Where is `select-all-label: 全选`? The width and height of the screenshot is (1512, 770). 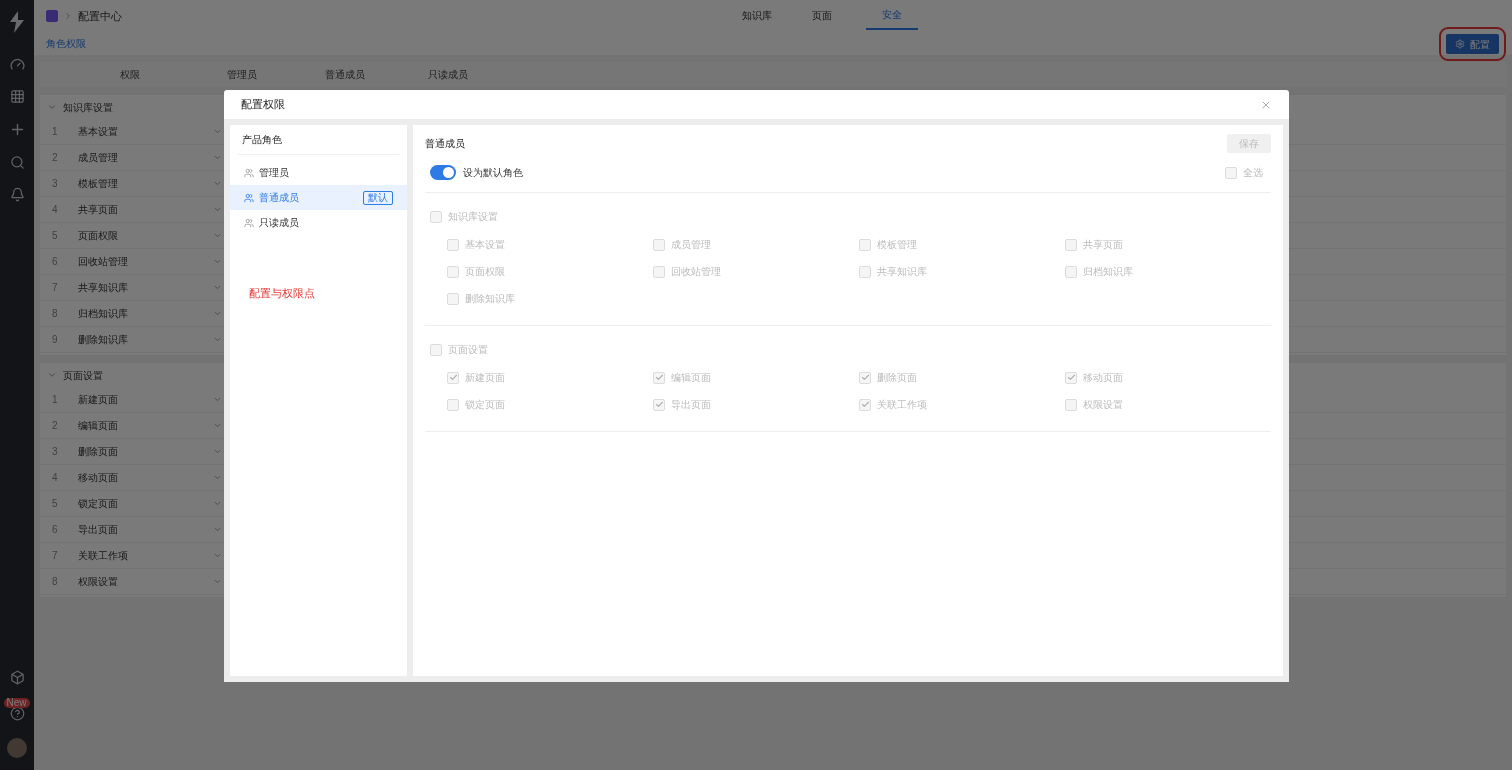
select-all-label: 全选 is located at coordinates (1253, 173).